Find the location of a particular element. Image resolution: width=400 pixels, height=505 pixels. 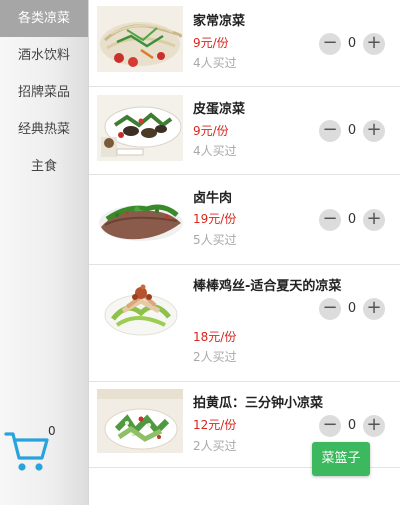

category-item-hot-dishes: 经典热菜 is located at coordinates (44, 129).